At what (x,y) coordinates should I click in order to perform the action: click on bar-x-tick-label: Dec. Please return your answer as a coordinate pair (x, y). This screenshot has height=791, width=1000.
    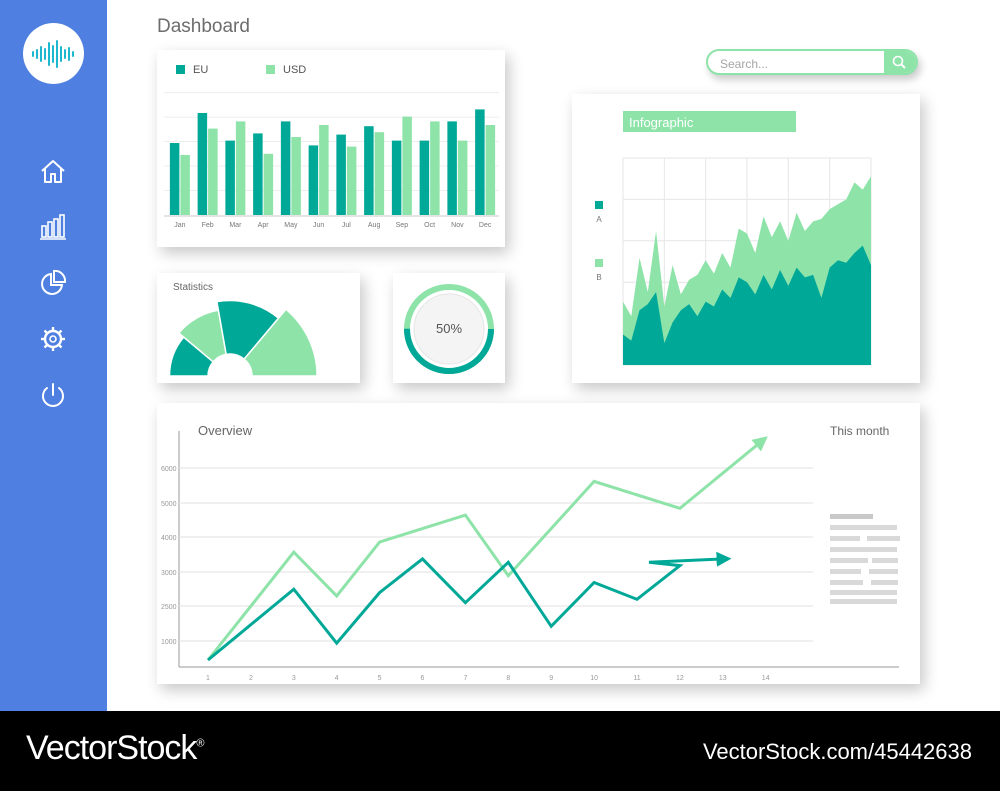
    Looking at the image, I should click on (485, 225).